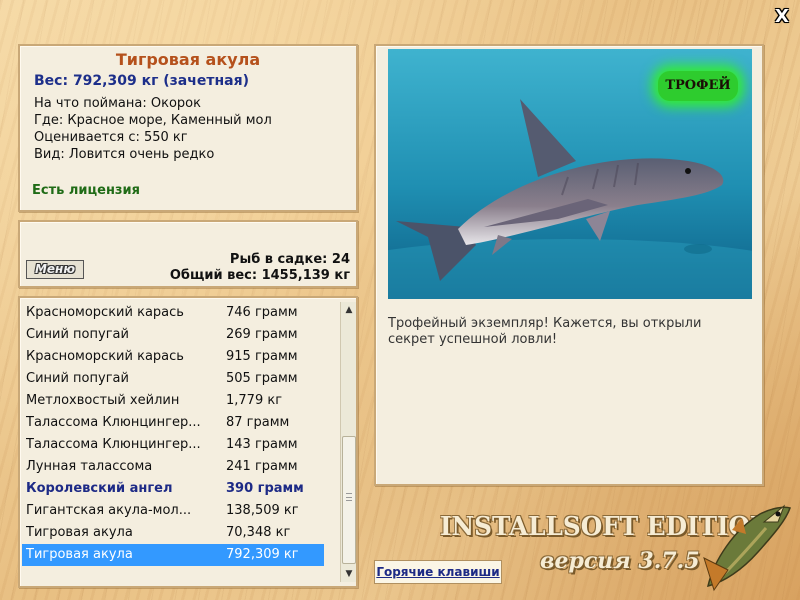  Describe the element at coordinates (55, 269) in the screenshot. I see `menu-button: Меню` at that location.